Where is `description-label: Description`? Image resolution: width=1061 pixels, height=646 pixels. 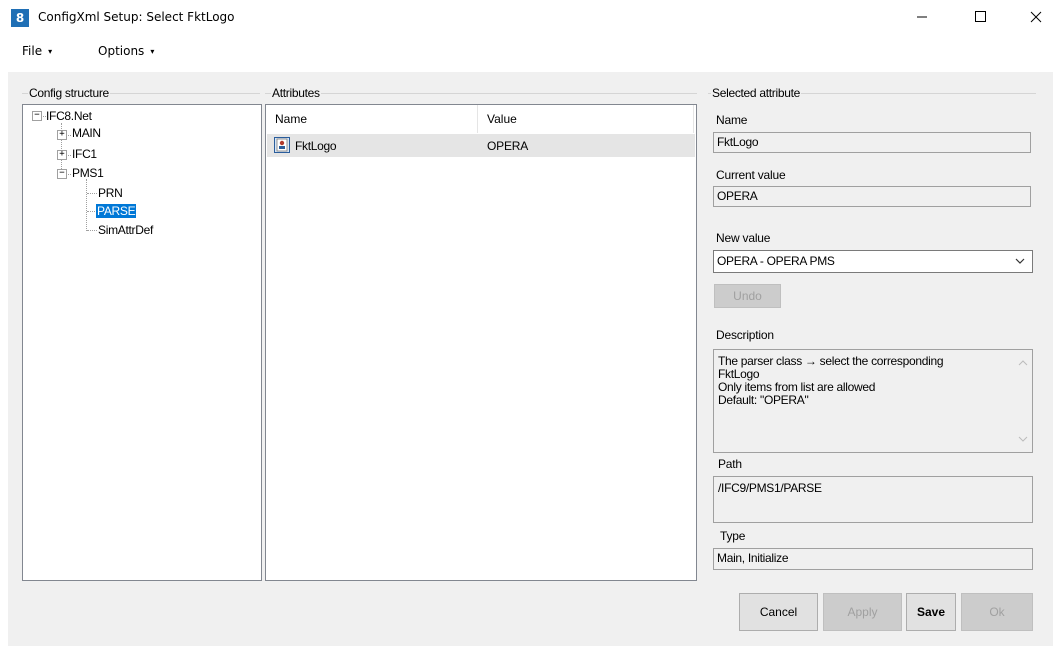
description-label: Description is located at coordinates (745, 335).